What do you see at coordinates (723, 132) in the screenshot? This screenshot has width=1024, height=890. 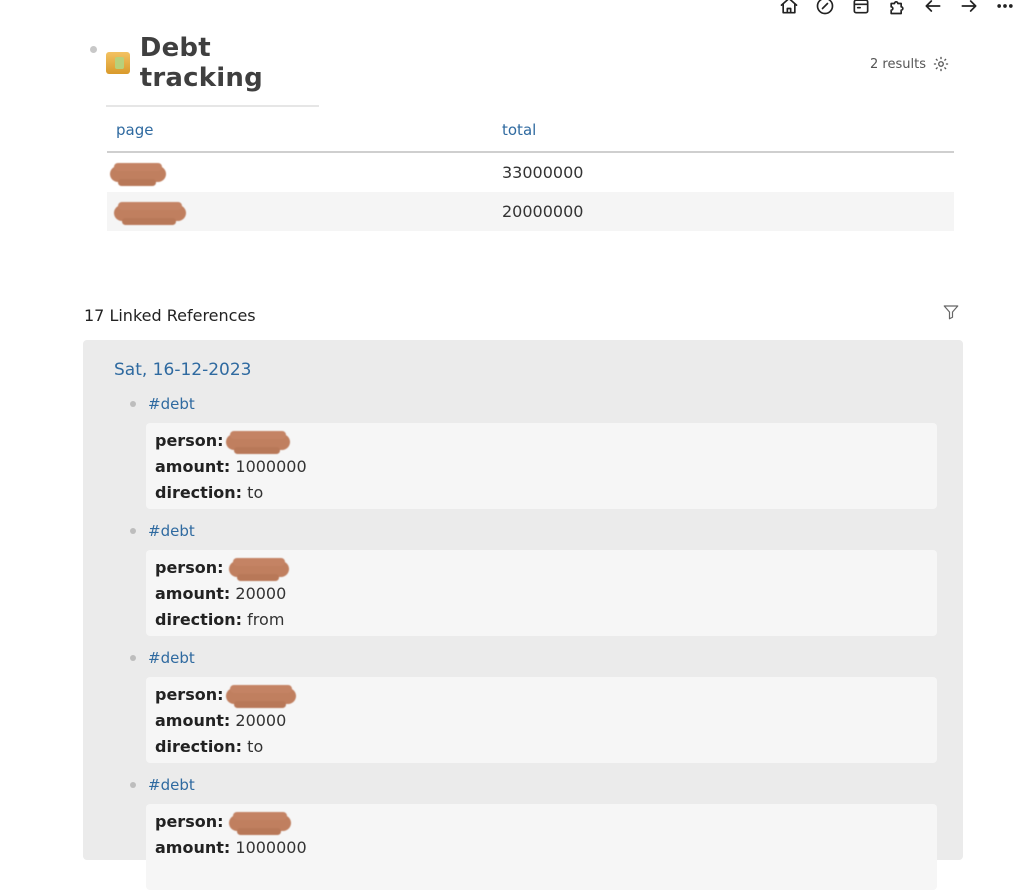 I see `column-header-total: total` at bounding box center [723, 132].